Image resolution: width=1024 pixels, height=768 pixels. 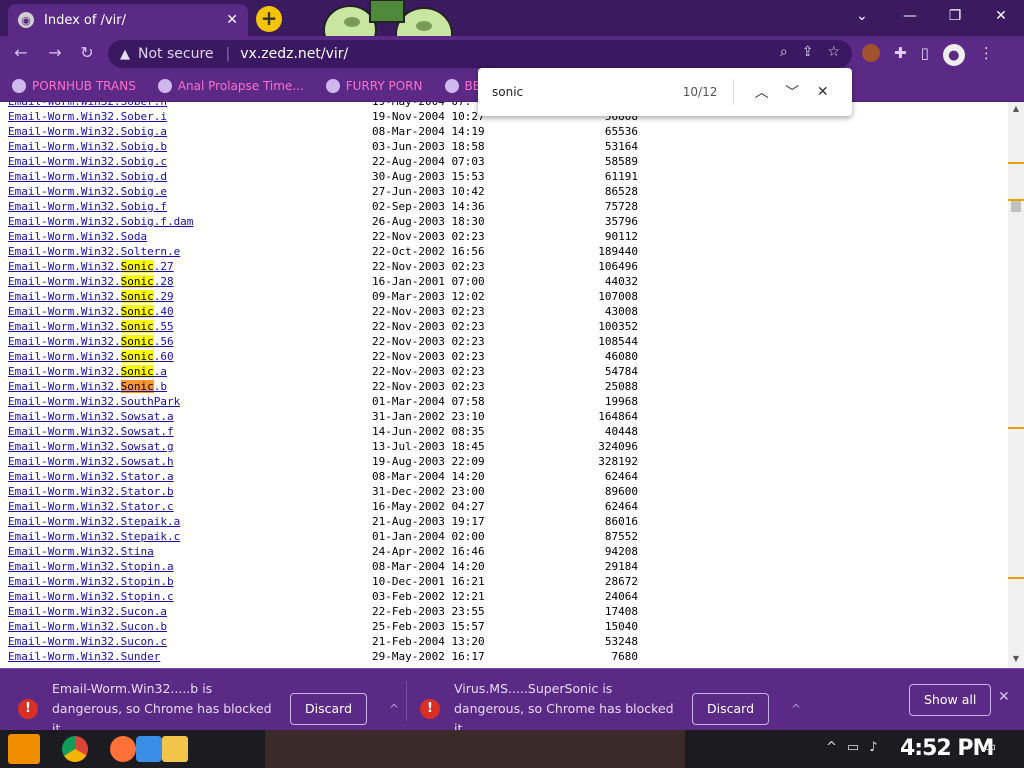 I want to click on reload-icon: ↻, so click(x=87, y=53).